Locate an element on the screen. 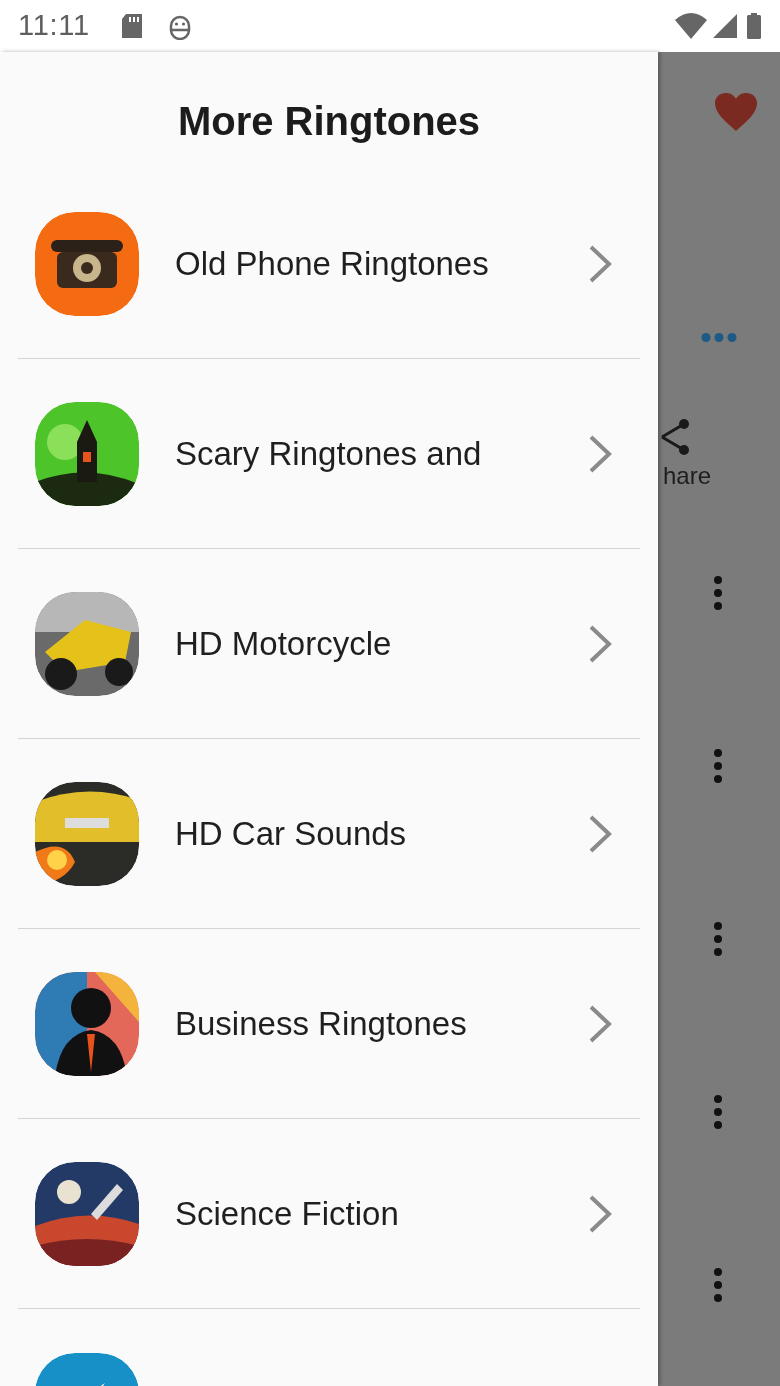 The height and width of the screenshot is (1386, 780). drawer-item: Old Phone Ringtones is located at coordinates (329, 264).